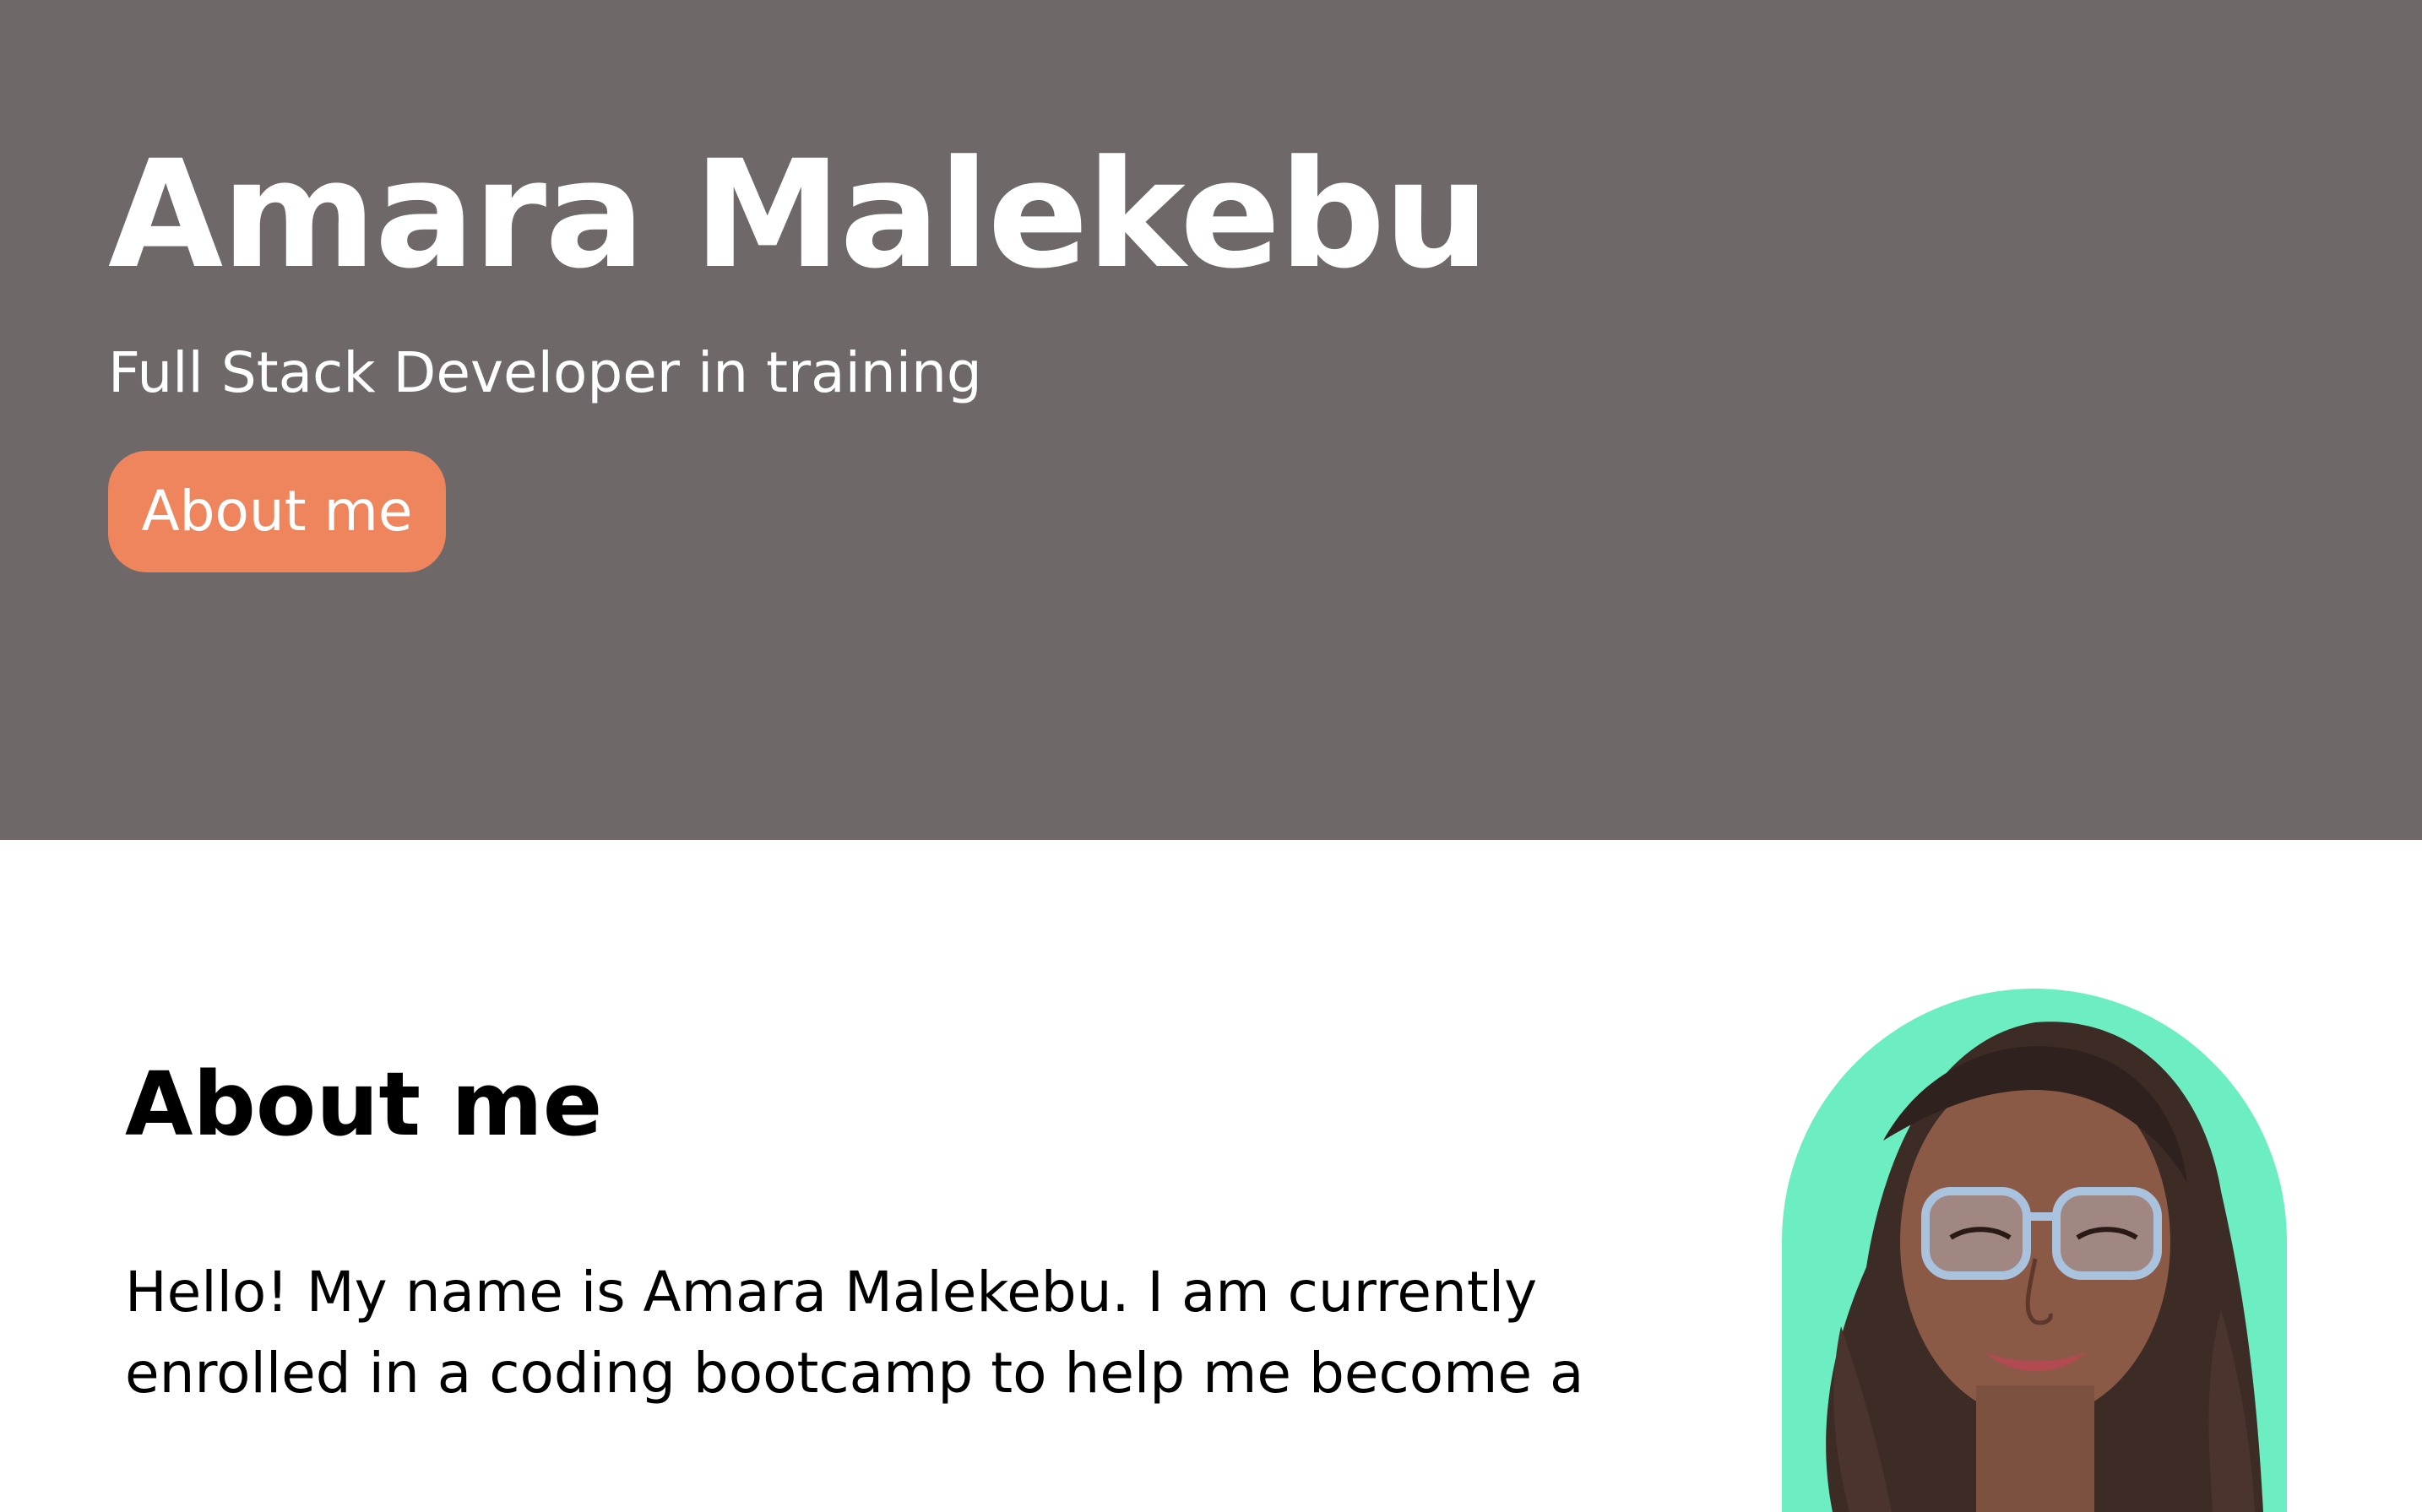 The image size is (2422, 1512). What do you see at coordinates (277, 511) in the screenshot?
I see `about-me-button: About me` at bounding box center [277, 511].